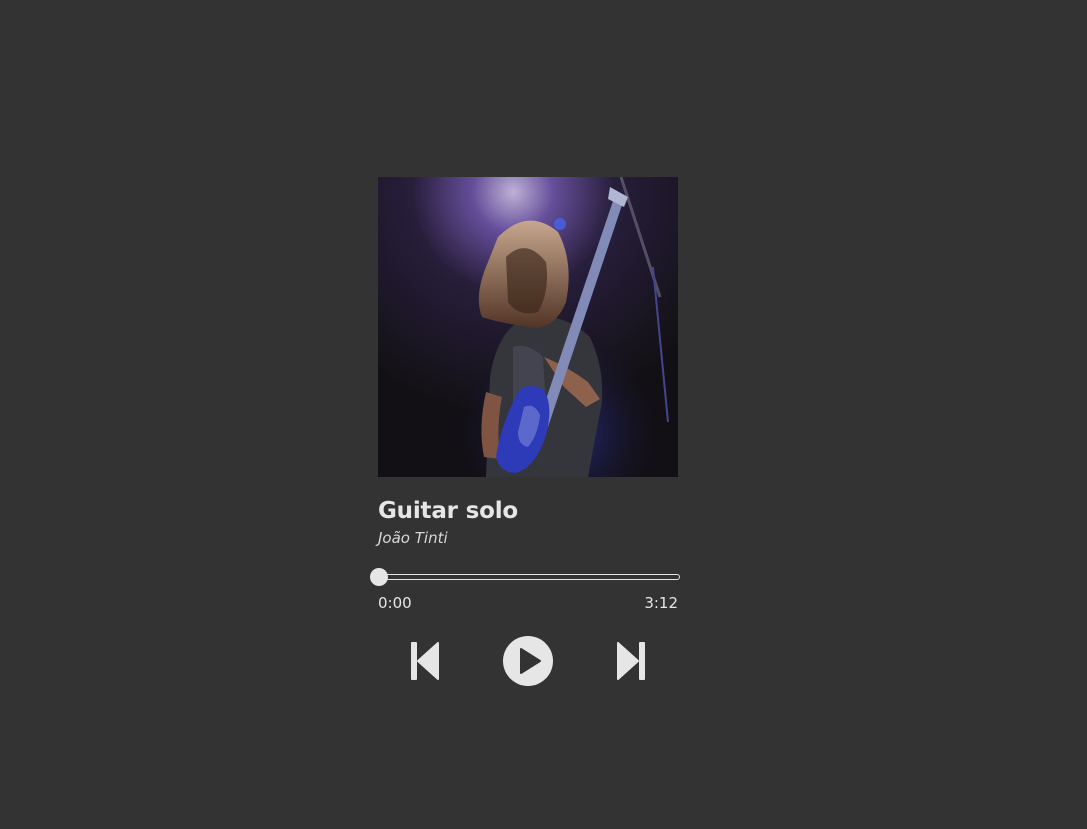 This screenshot has width=1087, height=829. What do you see at coordinates (413, 538) in the screenshot?
I see `track-artist: João Tinti` at bounding box center [413, 538].